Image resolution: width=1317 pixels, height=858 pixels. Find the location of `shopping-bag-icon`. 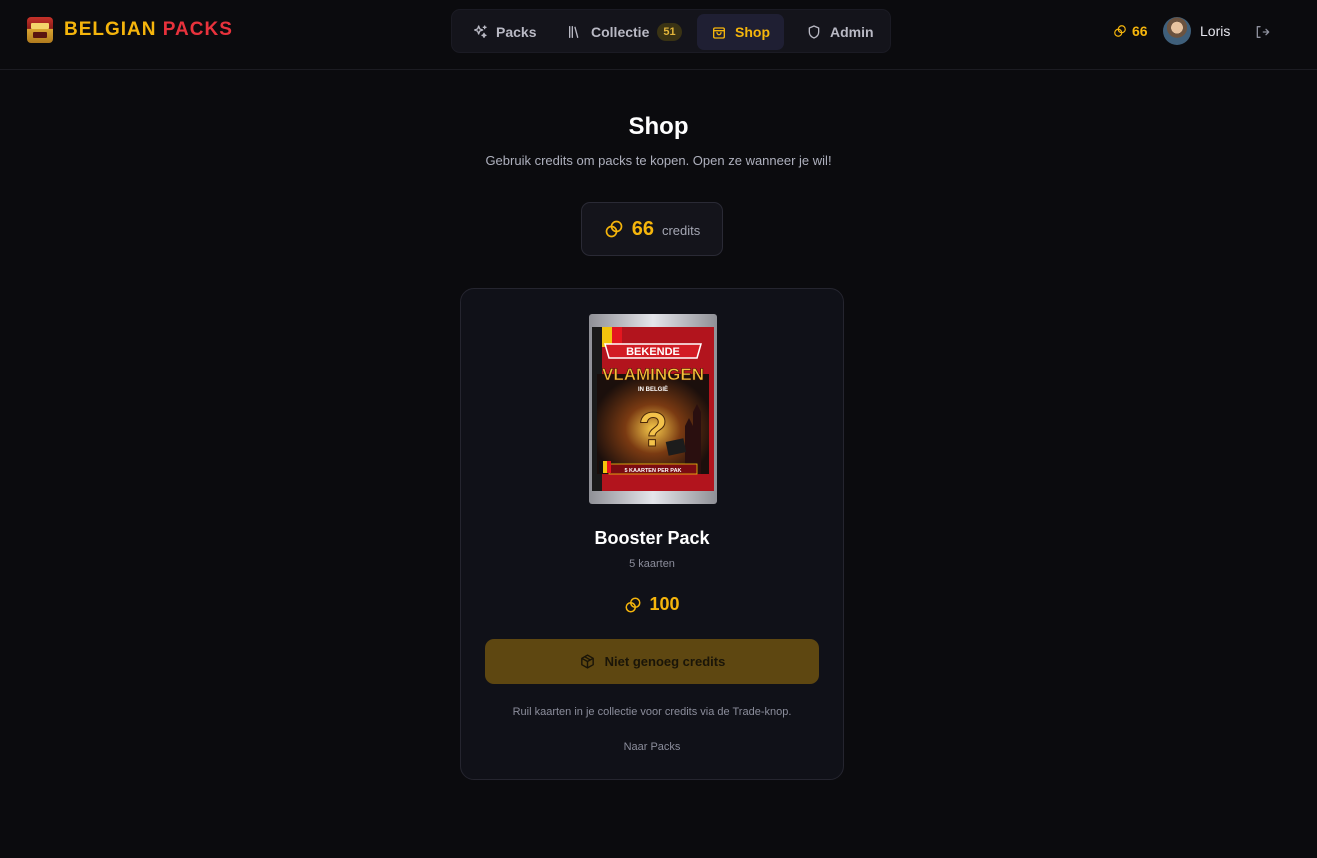

shopping-bag-icon is located at coordinates (719, 33).